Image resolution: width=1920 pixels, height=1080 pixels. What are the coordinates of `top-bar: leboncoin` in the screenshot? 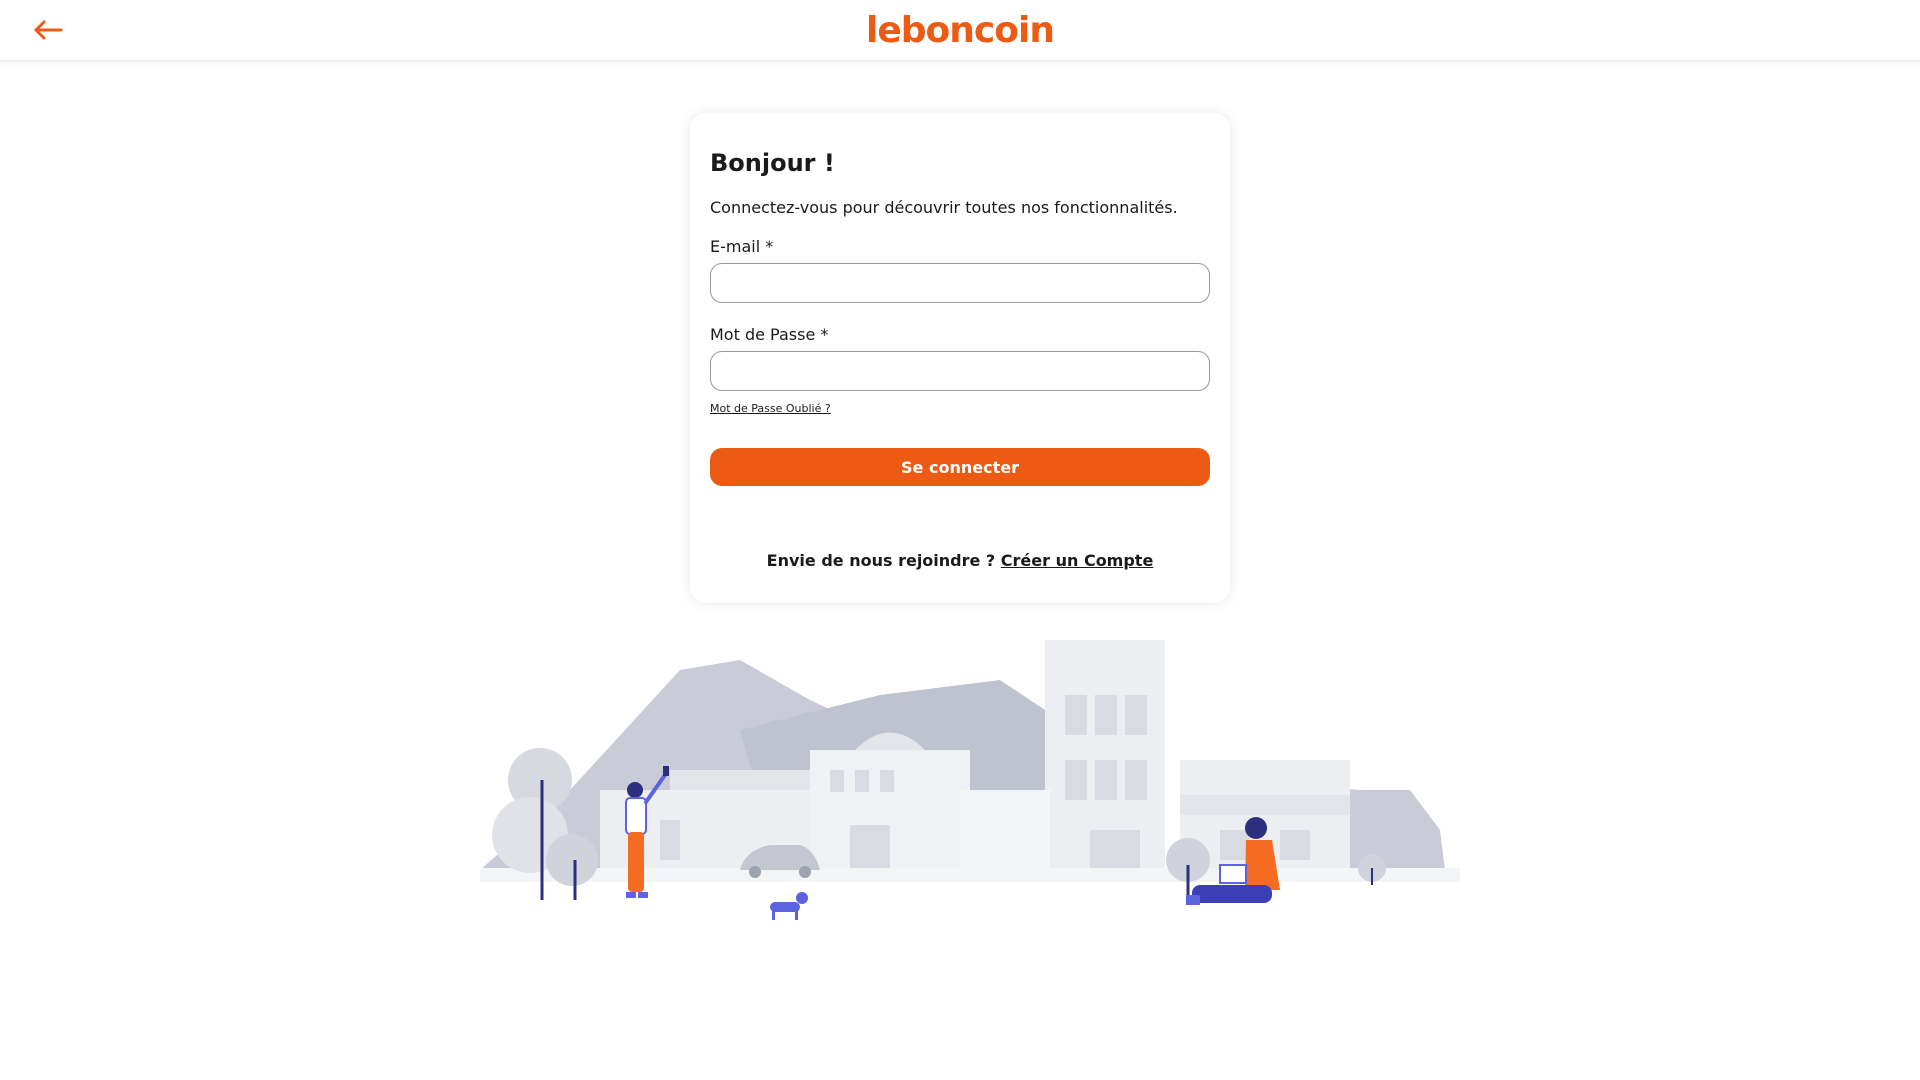 It's located at (960, 30).